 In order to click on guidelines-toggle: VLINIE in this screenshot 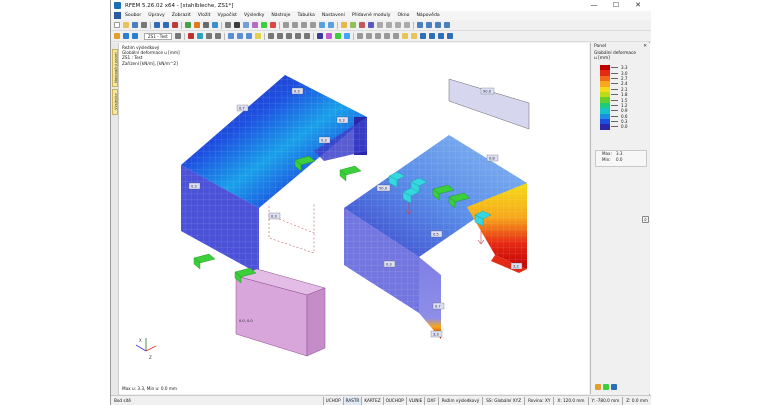, I will do `click(414, 400)`.